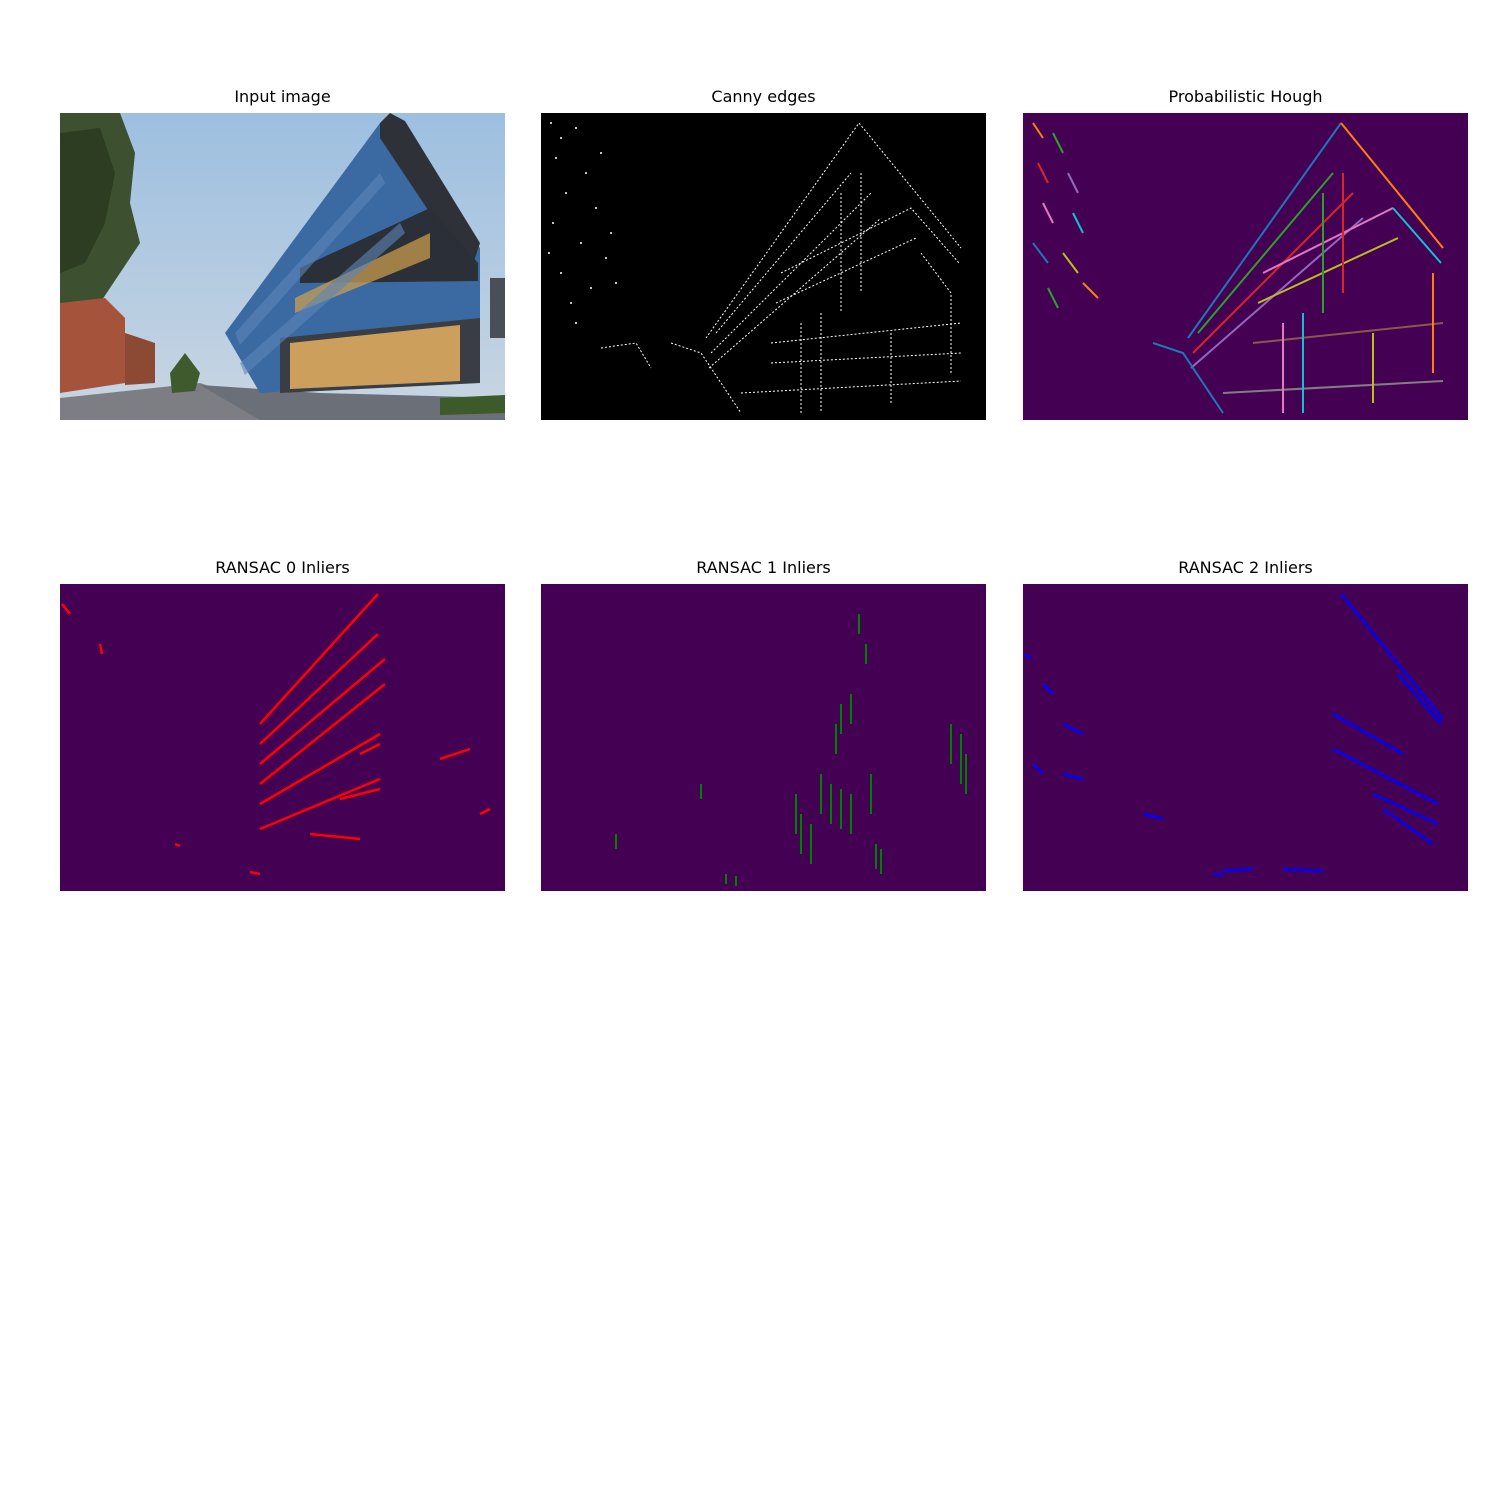 This screenshot has width=1500, height=1500. I want to click on panel-title: RANSAC 0 Inliers, so click(282, 567).